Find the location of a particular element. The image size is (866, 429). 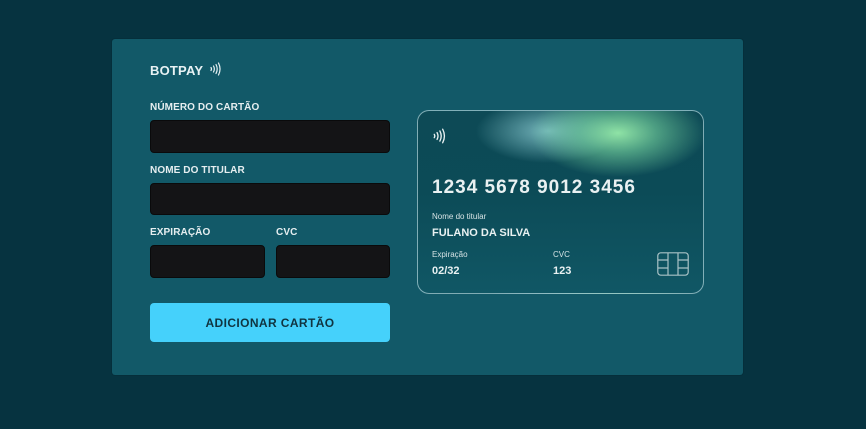

cvc-label: CVC is located at coordinates (287, 232).